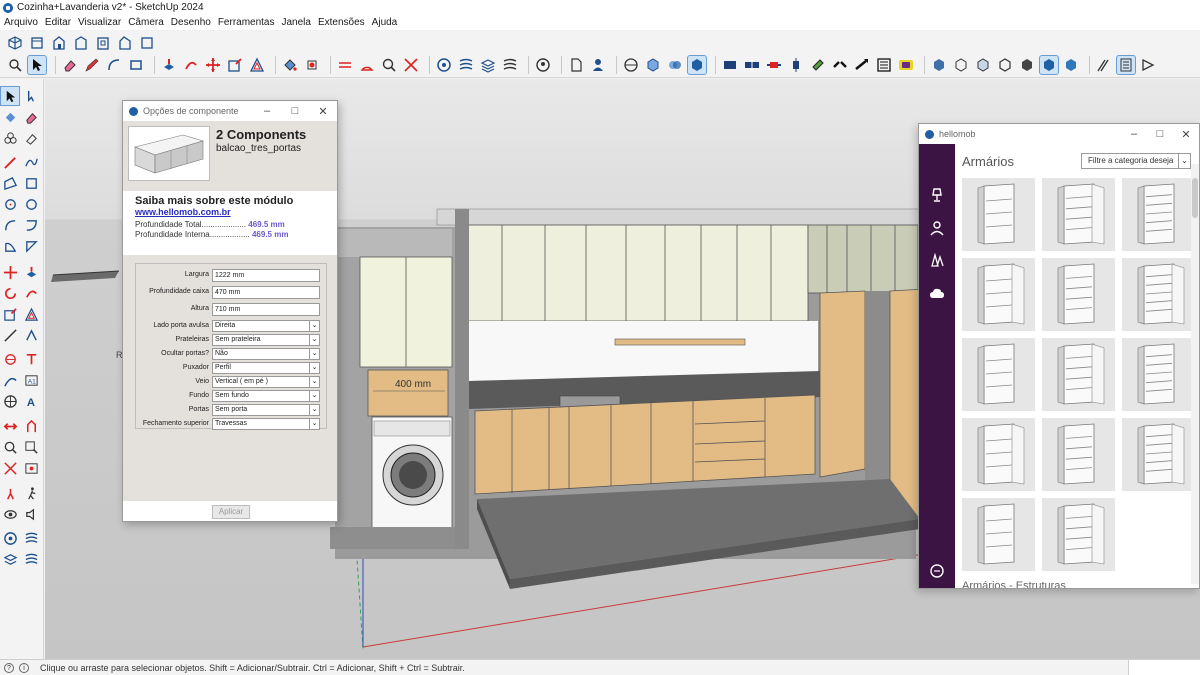 This screenshot has height=675, width=1200. Describe the element at coordinates (99, 22) in the screenshot. I see `menu-visualizar: Visualizar` at that location.